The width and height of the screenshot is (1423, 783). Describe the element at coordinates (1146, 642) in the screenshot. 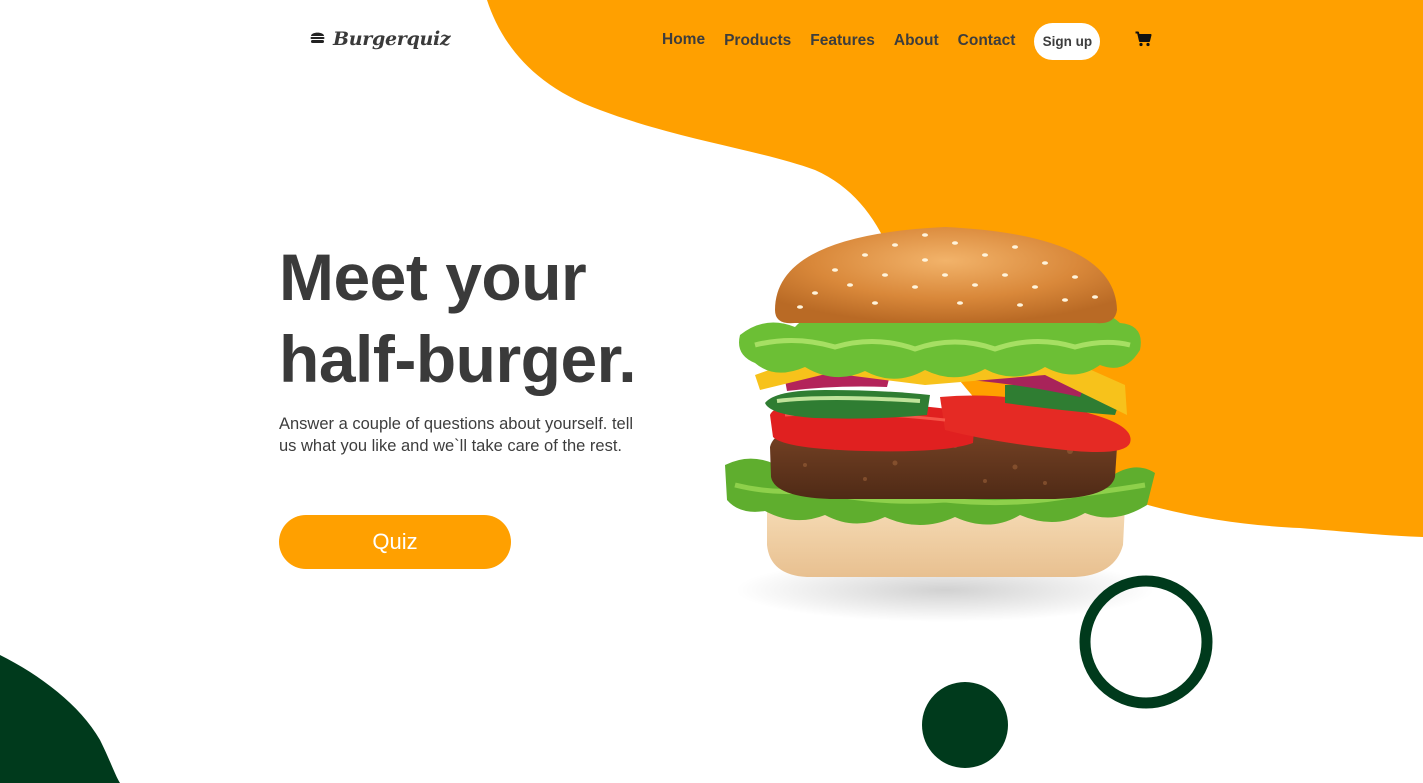

I see `ring-decoration` at that location.